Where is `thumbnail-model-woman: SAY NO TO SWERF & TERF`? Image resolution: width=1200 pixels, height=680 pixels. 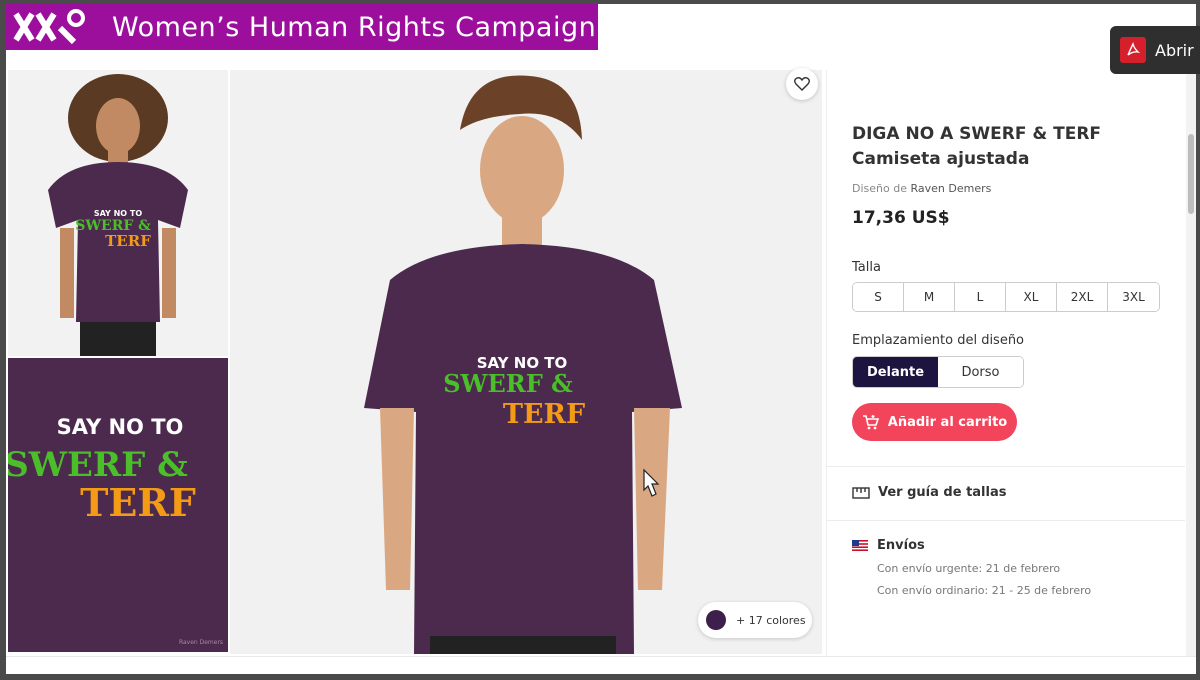 thumbnail-model-woman: SAY NO TO SWERF & TERF is located at coordinates (118, 213).